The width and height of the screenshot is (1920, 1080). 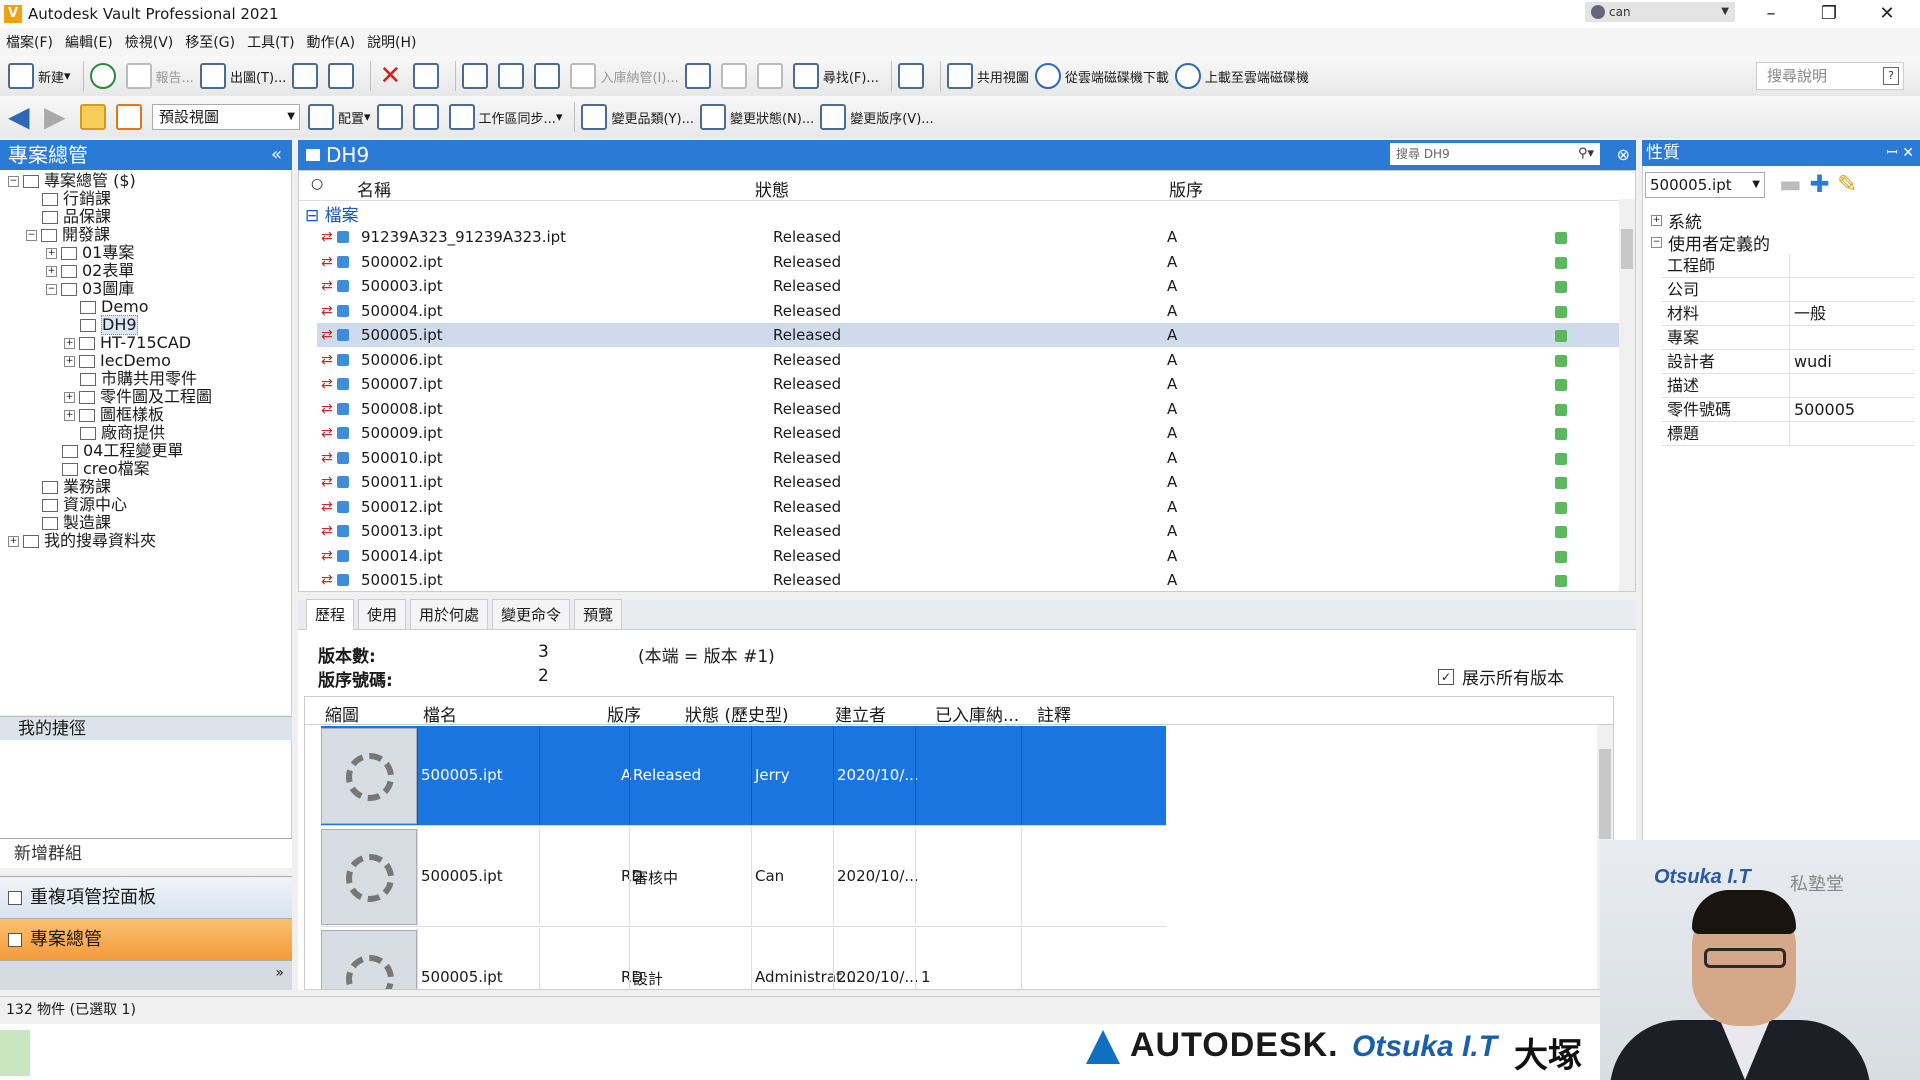 What do you see at coordinates (624, 713) in the screenshot?
I see `col-revision: 版序` at bounding box center [624, 713].